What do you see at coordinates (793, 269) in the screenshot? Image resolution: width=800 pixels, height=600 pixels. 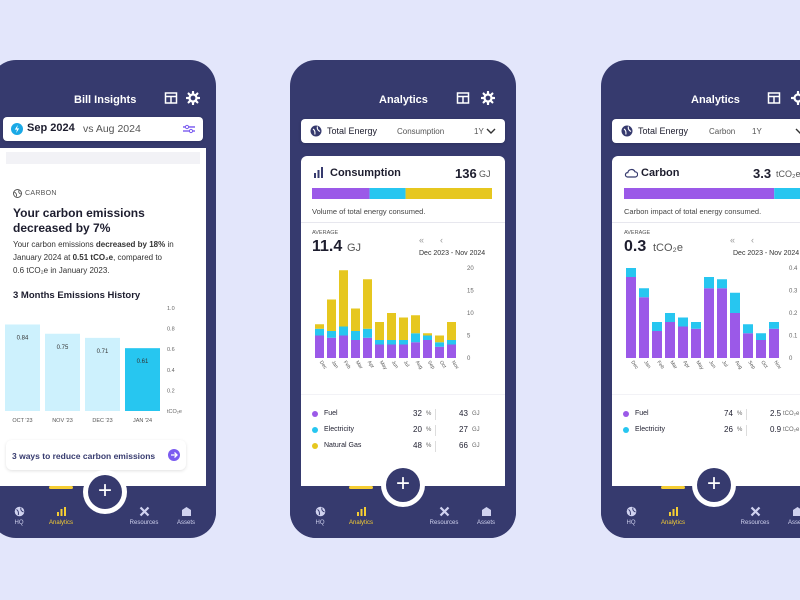 I see `y-tick-label: 0.4` at bounding box center [793, 269].